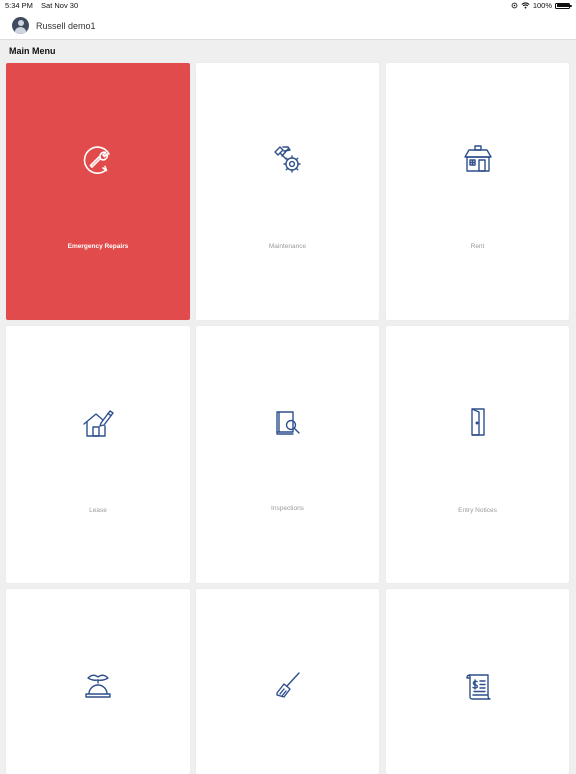 This screenshot has height=774, width=576. I want to click on status-date: Sat Nov 30, so click(60, 5).